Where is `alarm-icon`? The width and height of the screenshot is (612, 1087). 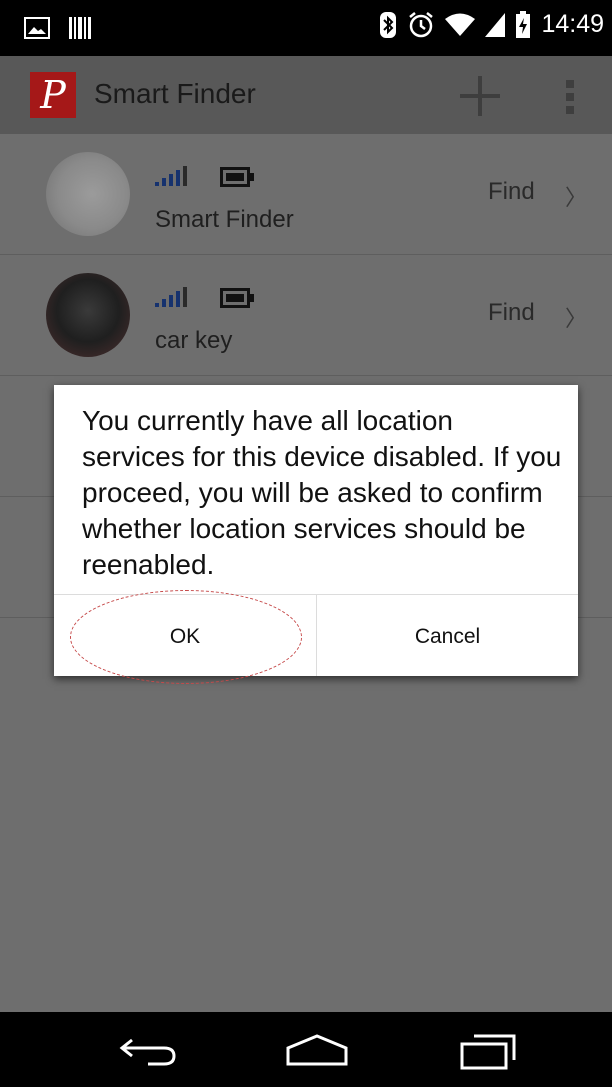
alarm-icon is located at coordinates (421, 24).